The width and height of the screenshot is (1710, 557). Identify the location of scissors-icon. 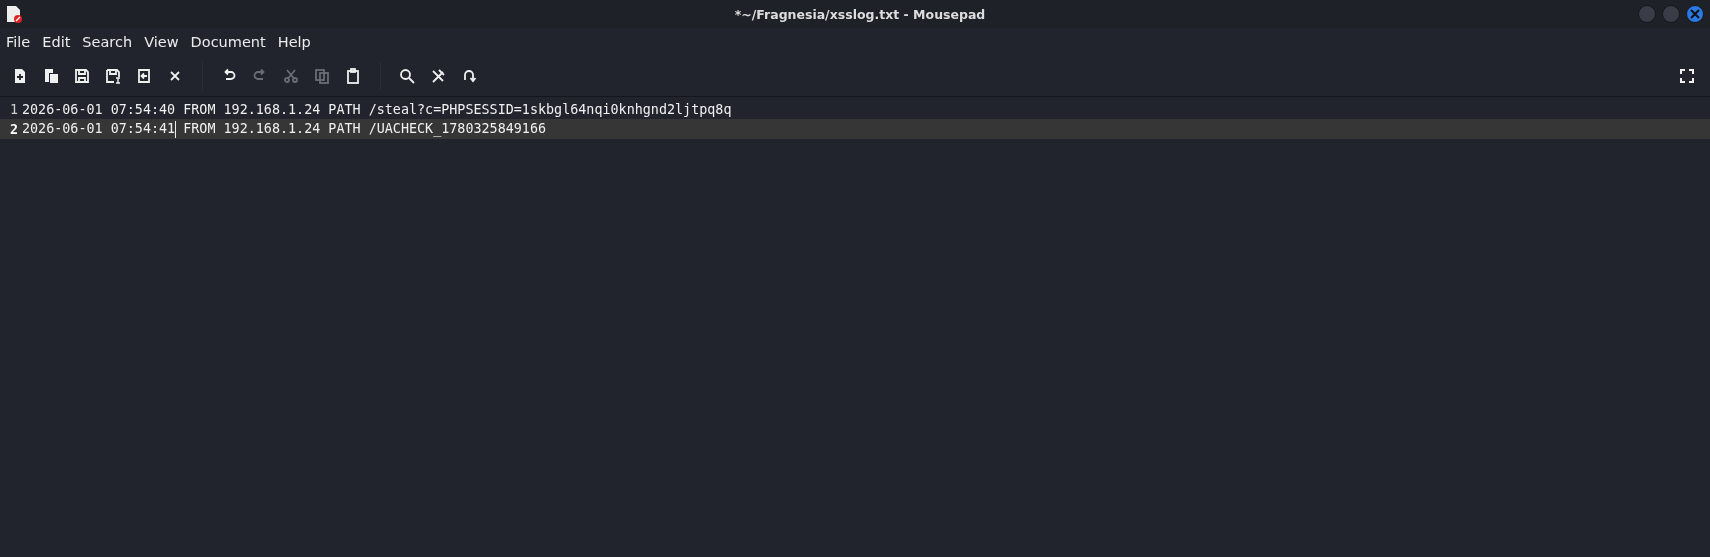
(291, 76).